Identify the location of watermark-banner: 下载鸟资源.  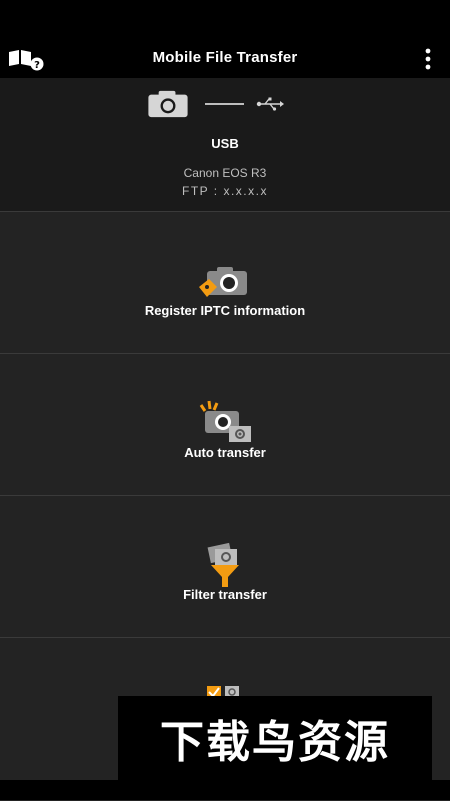
(275, 738).